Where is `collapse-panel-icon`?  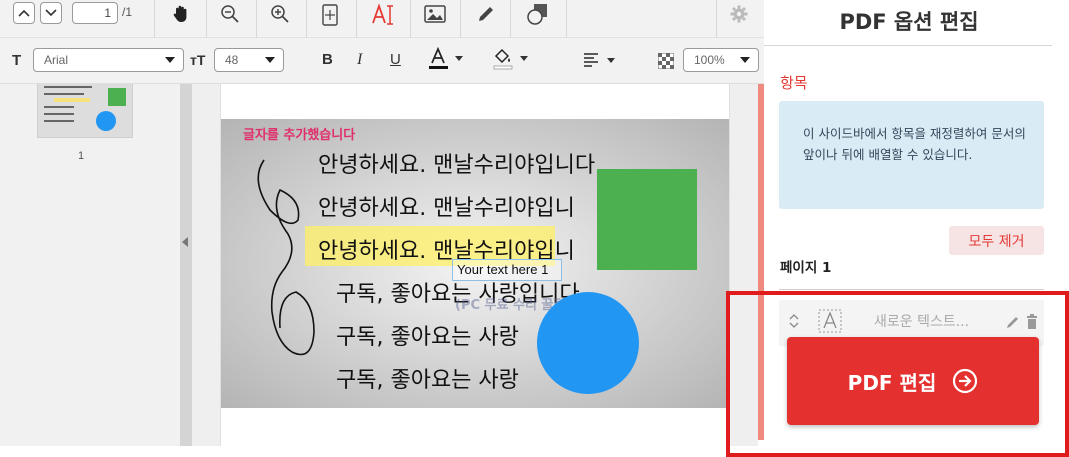 collapse-panel-icon is located at coordinates (185, 242).